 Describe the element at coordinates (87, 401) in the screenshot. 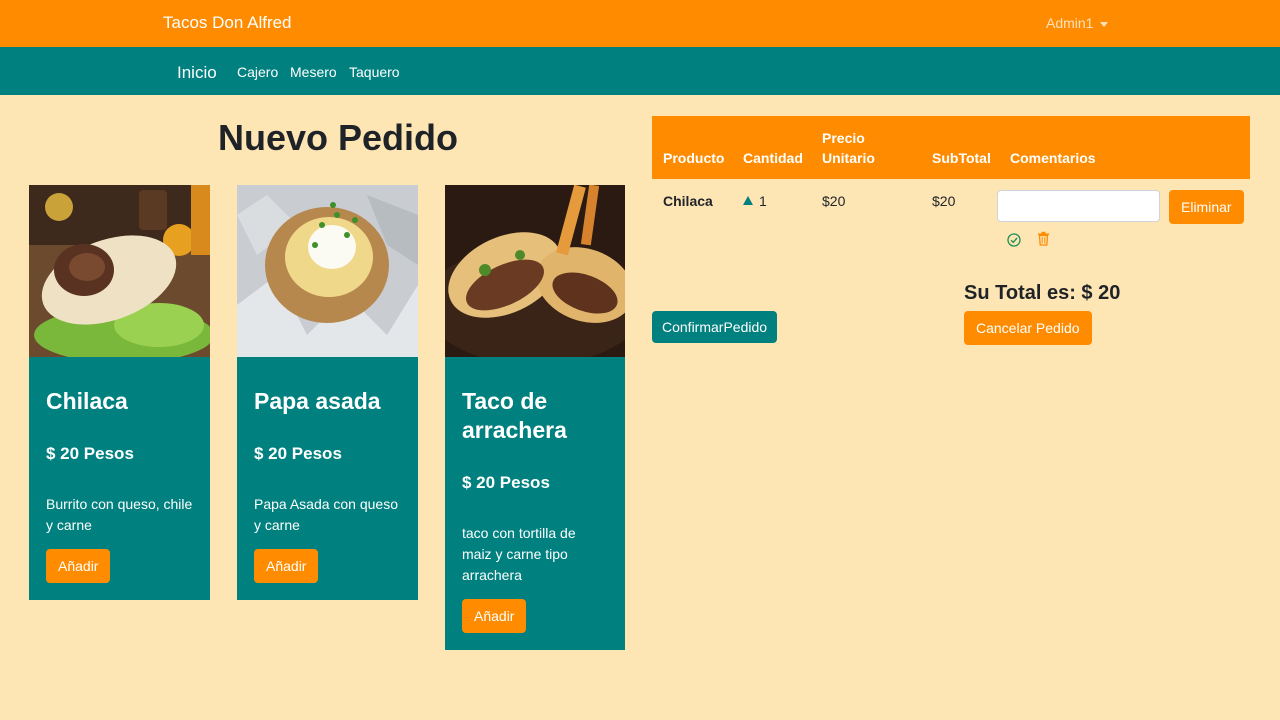

I see `product-name: Chilaca` at that location.